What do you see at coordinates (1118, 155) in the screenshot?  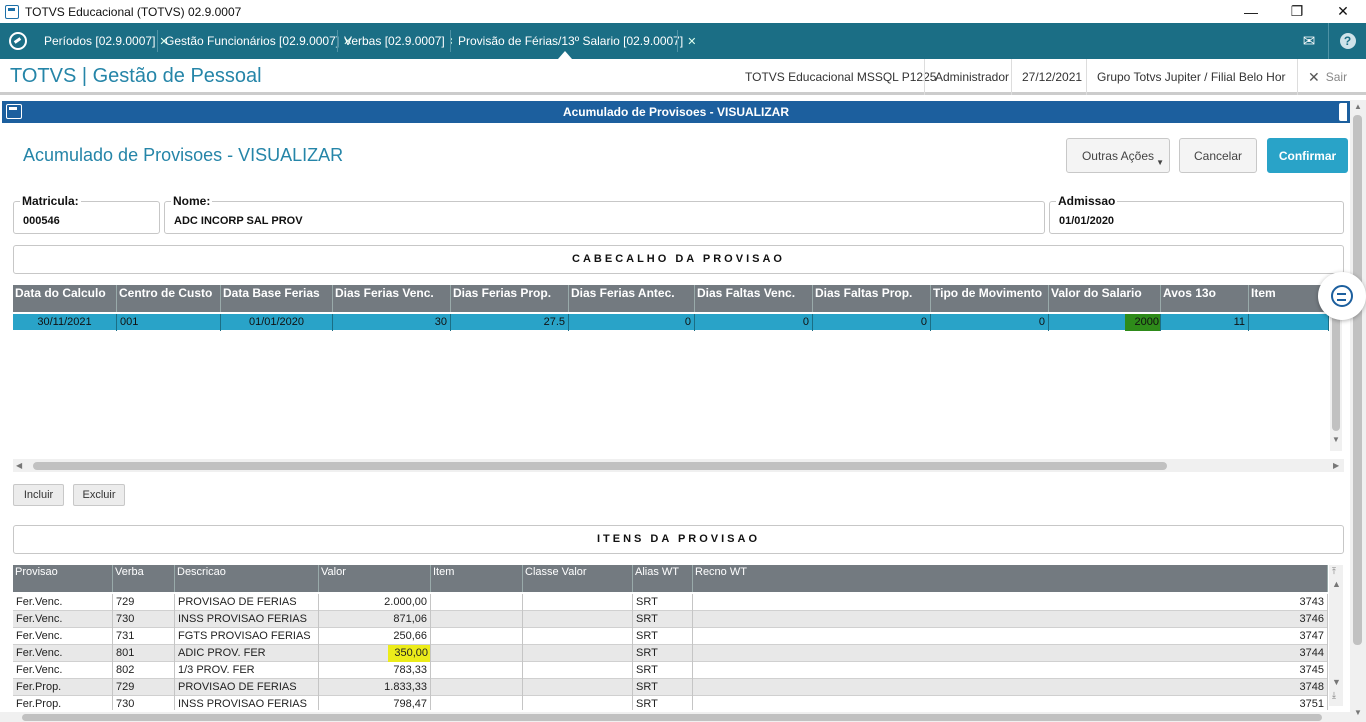 I see `other-actions-button: Outras Ações ▼` at bounding box center [1118, 155].